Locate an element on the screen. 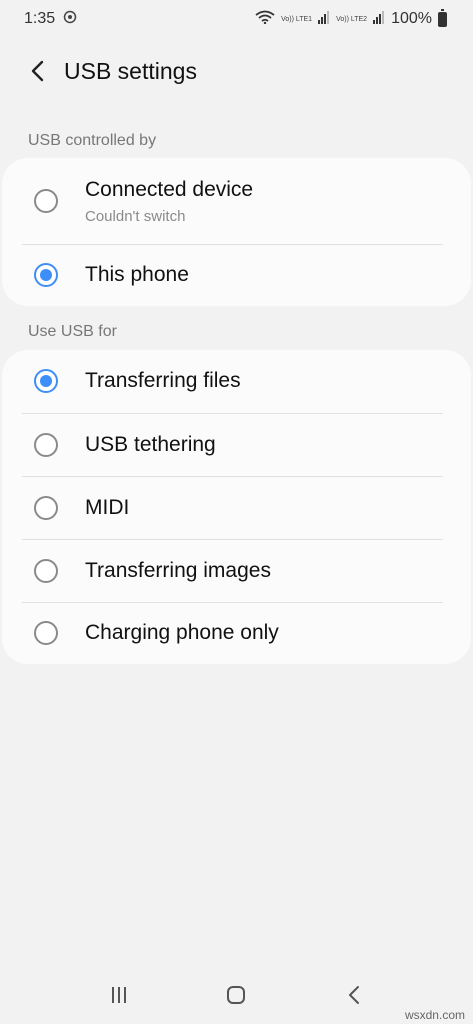 This screenshot has width=473, height=1024. back-arrow-icon is located at coordinates (37, 71).